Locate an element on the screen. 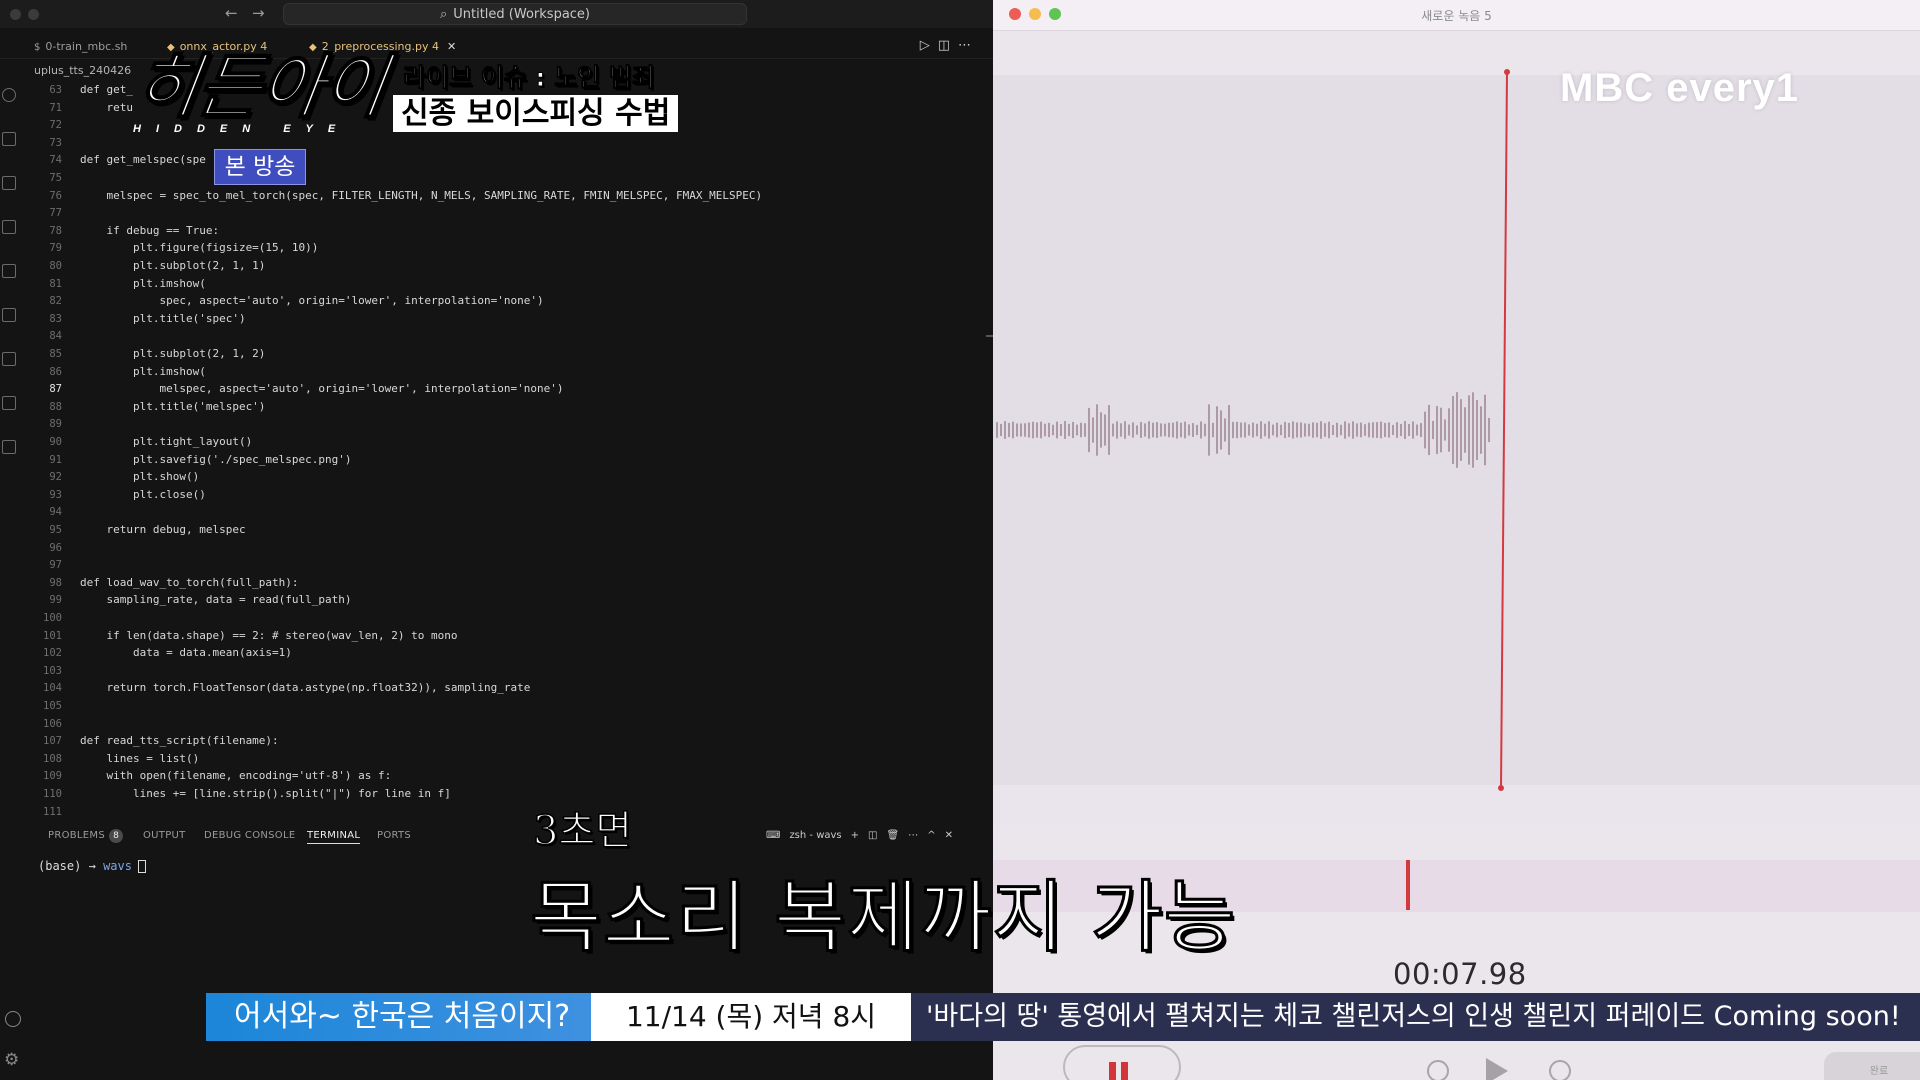 This screenshot has width=1920, height=1080. line-number: 89 is located at coordinates (55, 424).